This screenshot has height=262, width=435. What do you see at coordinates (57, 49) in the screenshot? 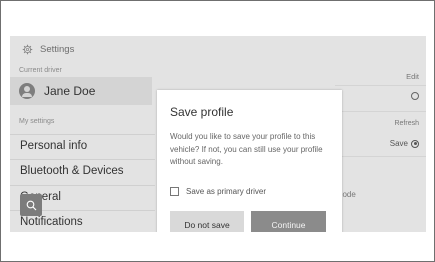
I see `settings-title: Settings` at bounding box center [57, 49].